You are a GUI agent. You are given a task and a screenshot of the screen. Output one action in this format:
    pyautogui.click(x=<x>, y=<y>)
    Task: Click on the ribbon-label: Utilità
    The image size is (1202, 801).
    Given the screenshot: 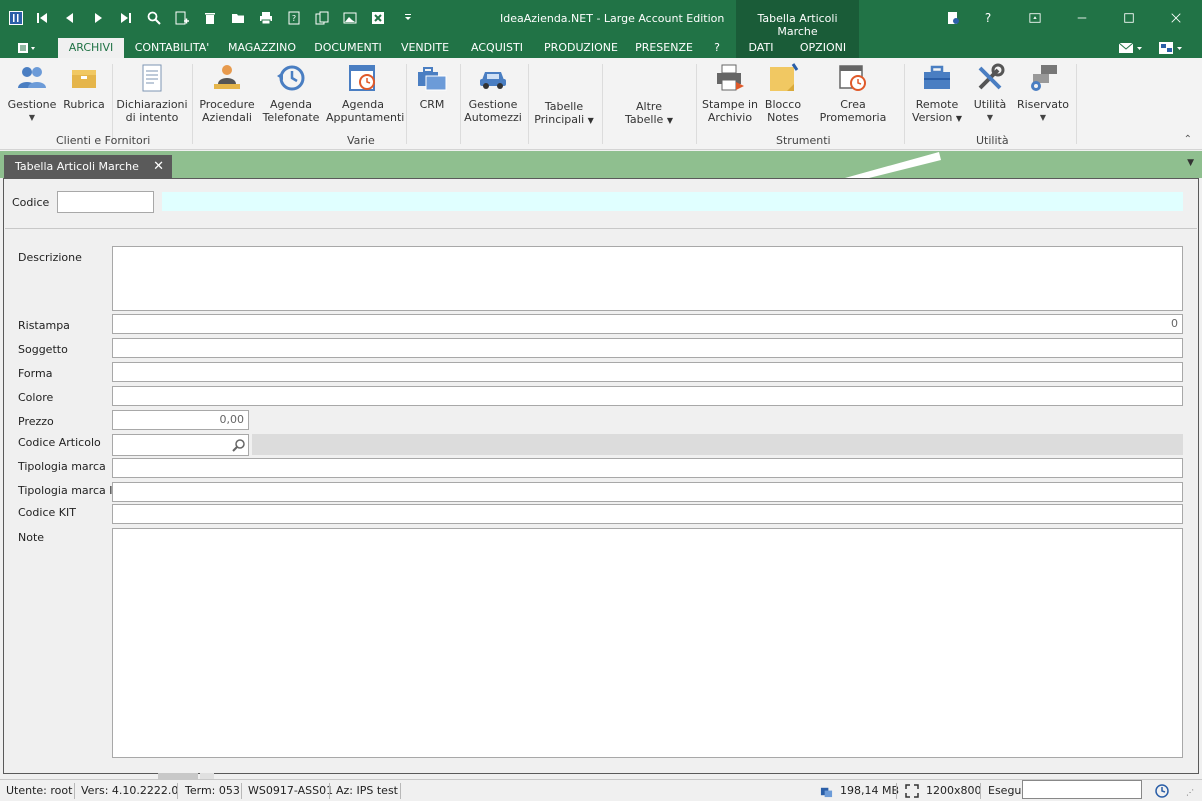 What is the action you would take?
    pyautogui.click(x=990, y=104)
    